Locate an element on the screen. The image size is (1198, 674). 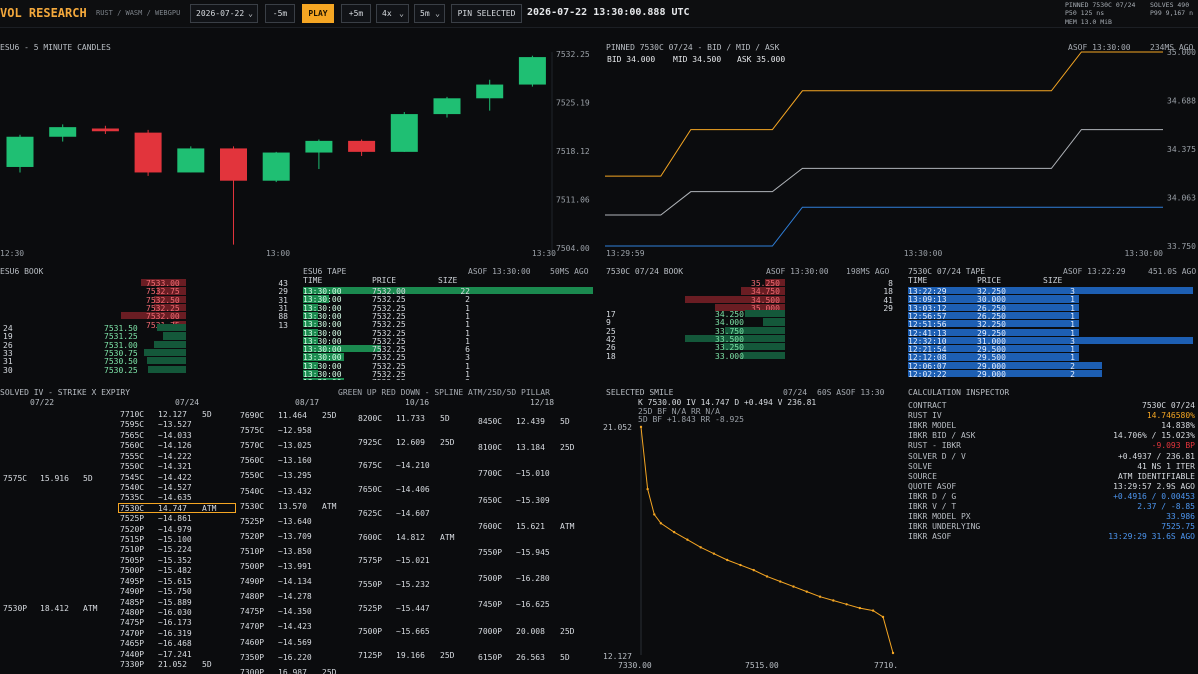
date-select: 2026-07-22 ⌄ is located at coordinates (224, 13).